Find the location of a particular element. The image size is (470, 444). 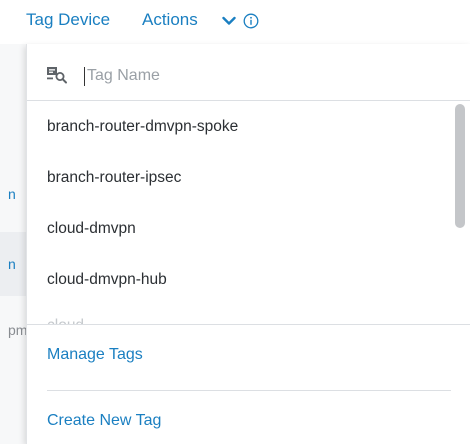

footer-divider is located at coordinates (249, 390).